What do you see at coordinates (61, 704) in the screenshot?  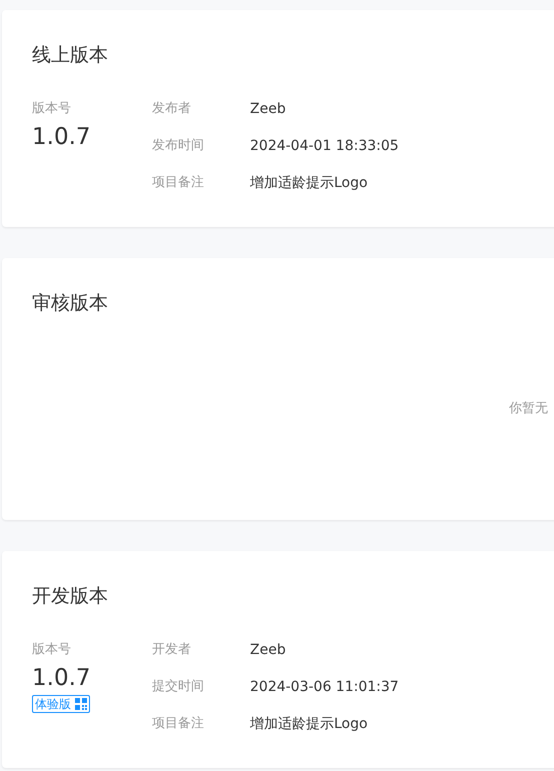 I see `trial-tag: 体验版` at bounding box center [61, 704].